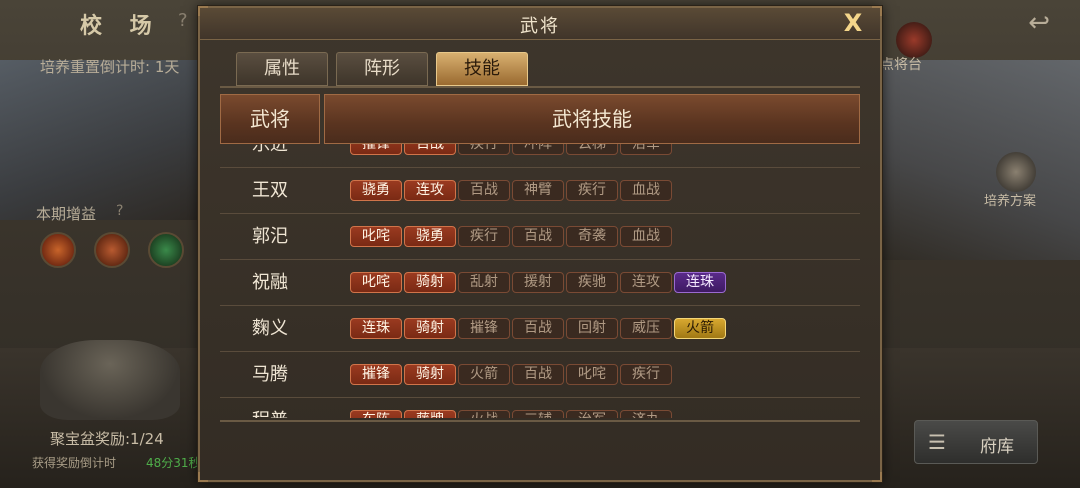  Describe the element at coordinates (58, 250) in the screenshot. I see `bonus-fire-icon` at that location.